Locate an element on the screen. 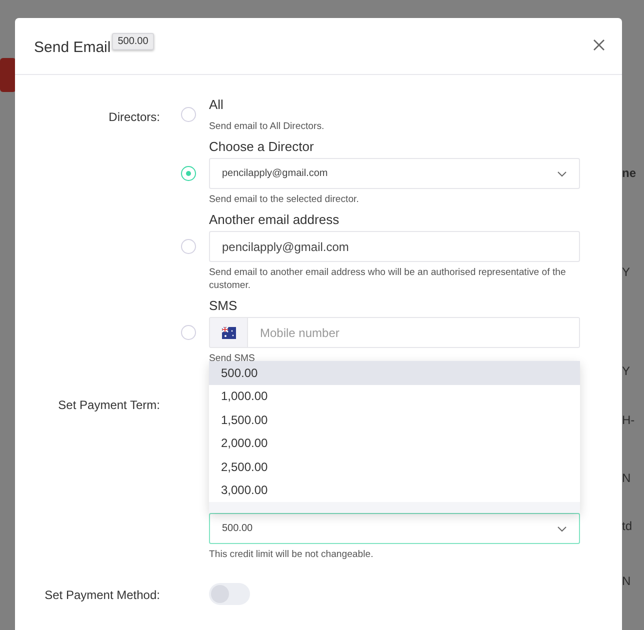  option-hint: Send email to the selected director. is located at coordinates (284, 199).